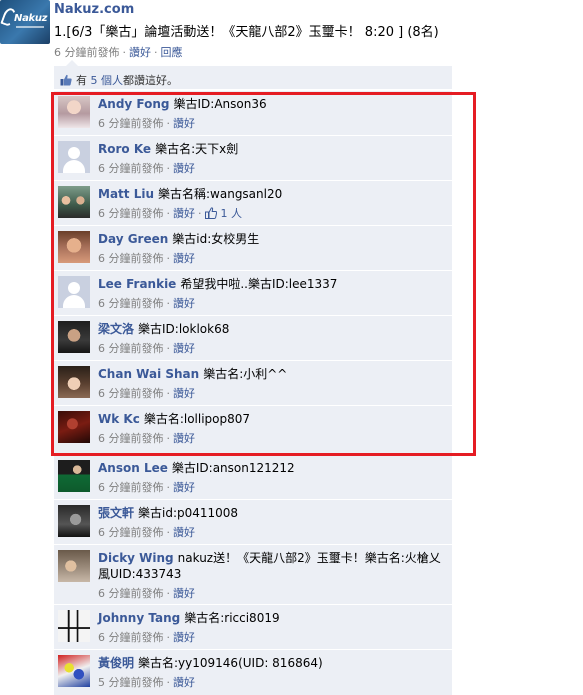  What do you see at coordinates (253, 78) in the screenshot?
I see `likes-summary: 有 5 個人都讚這好。` at bounding box center [253, 78].